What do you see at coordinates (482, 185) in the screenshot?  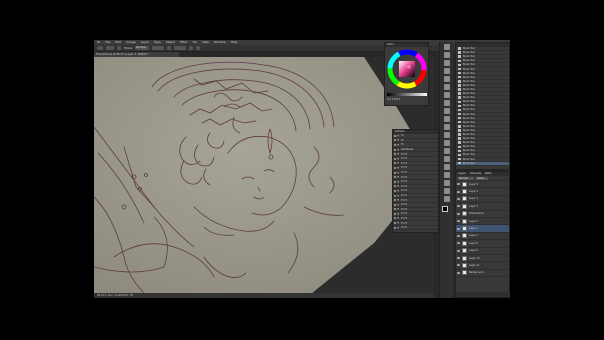 I see `layer-row: Layer 6` at bounding box center [482, 185].